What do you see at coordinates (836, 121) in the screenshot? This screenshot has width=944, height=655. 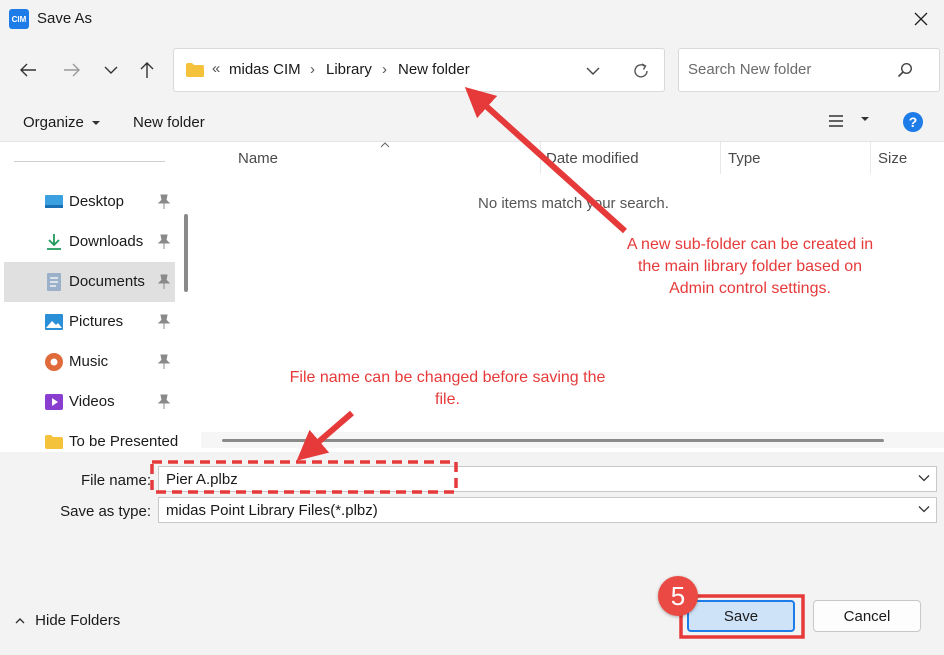 I see `list-view-icon` at bounding box center [836, 121].